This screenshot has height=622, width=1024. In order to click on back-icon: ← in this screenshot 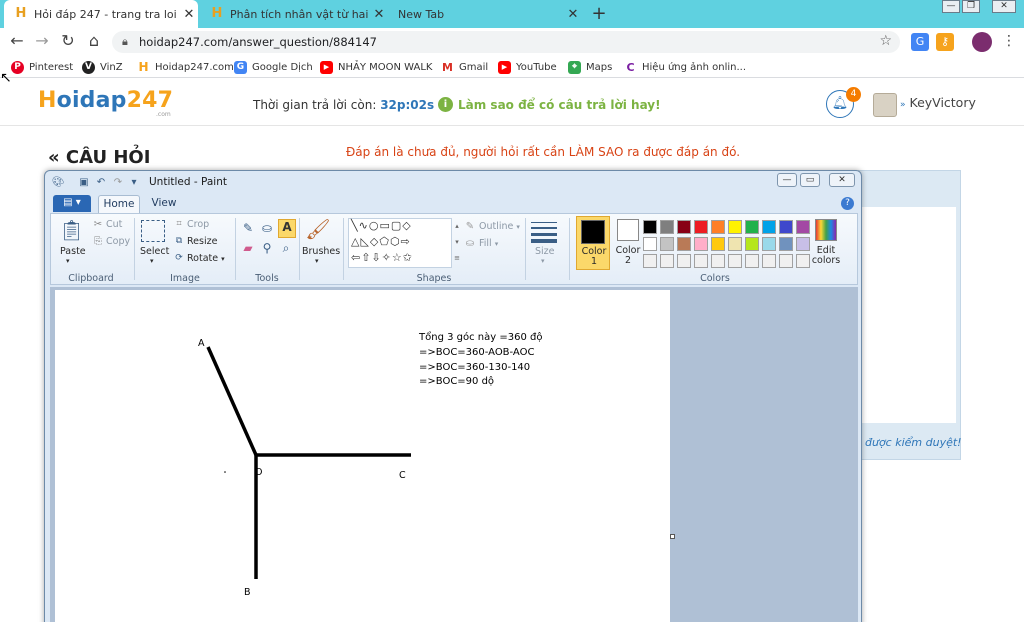, I will do `click(17, 41)`.